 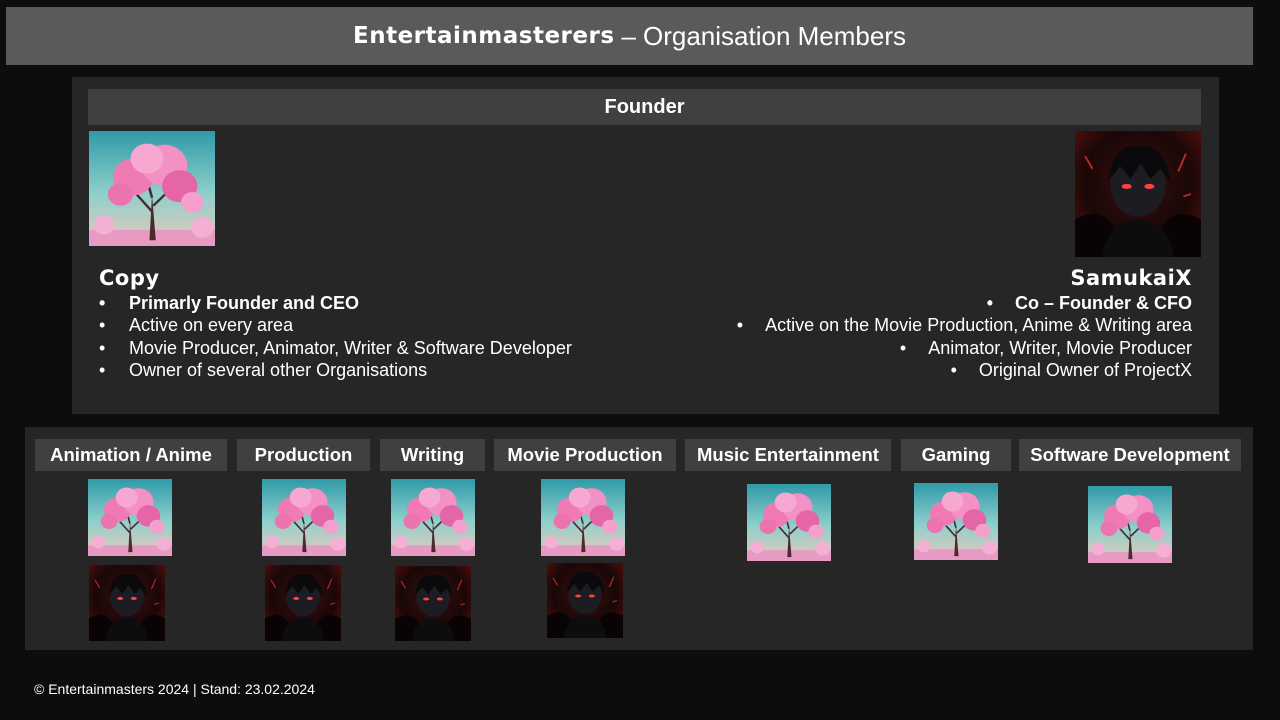 What do you see at coordinates (892, 303) in the screenshot?
I see `role-item: • Co – Founder & CFO` at bounding box center [892, 303].